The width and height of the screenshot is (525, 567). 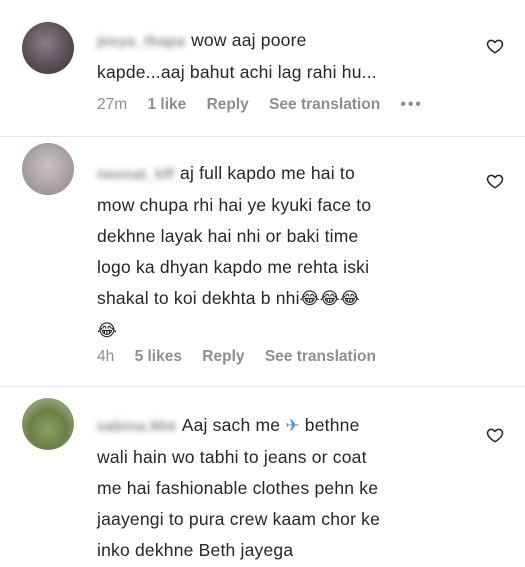 I want to click on comment-time: 4h, so click(x=106, y=356).